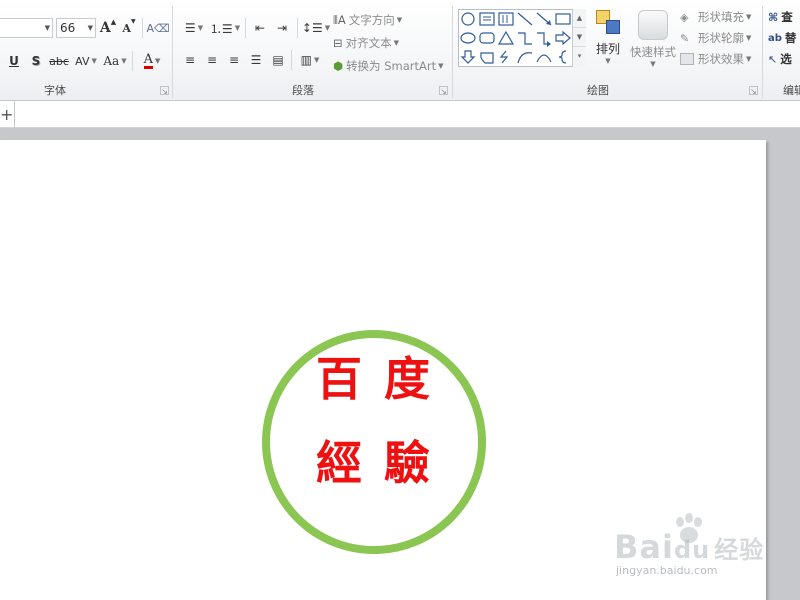 This screenshot has height=600, width=800. What do you see at coordinates (780, 17) in the screenshot?
I see `find-button: ⌘ 查` at bounding box center [780, 17].